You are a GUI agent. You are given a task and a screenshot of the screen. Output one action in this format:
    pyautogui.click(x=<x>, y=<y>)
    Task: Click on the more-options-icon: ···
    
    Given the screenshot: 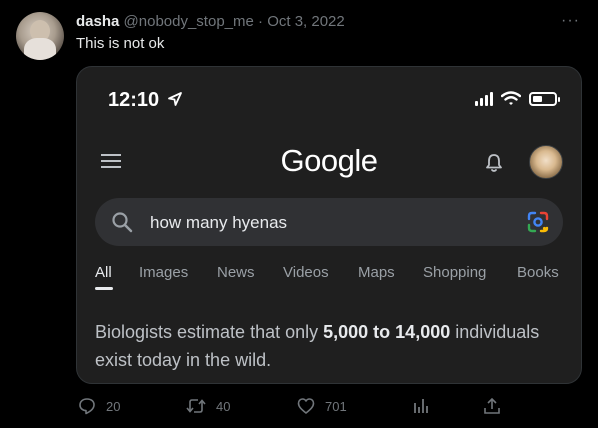 What is the action you would take?
    pyautogui.click(x=570, y=21)
    